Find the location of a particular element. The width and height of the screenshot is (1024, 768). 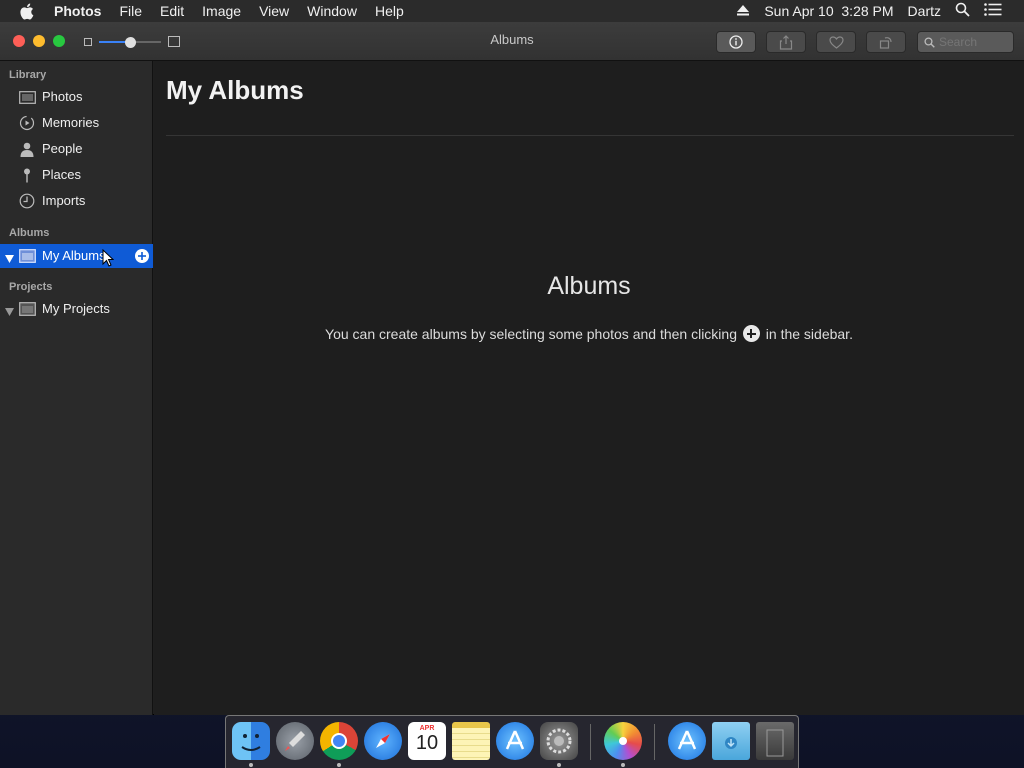

albums-section-header: Albums is located at coordinates (29, 233).